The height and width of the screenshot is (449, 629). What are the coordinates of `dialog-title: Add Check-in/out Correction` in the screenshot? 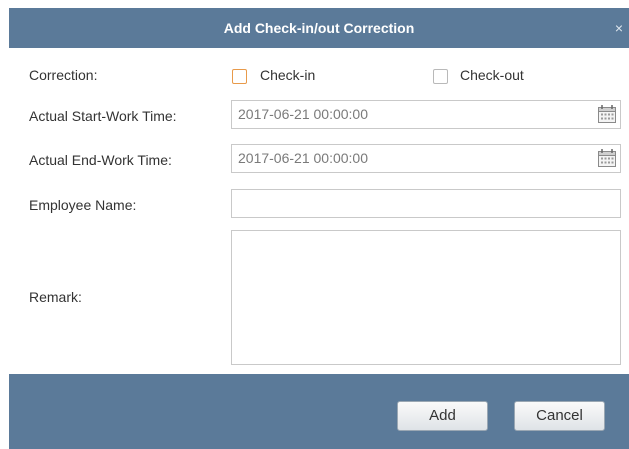 It's located at (319, 28).